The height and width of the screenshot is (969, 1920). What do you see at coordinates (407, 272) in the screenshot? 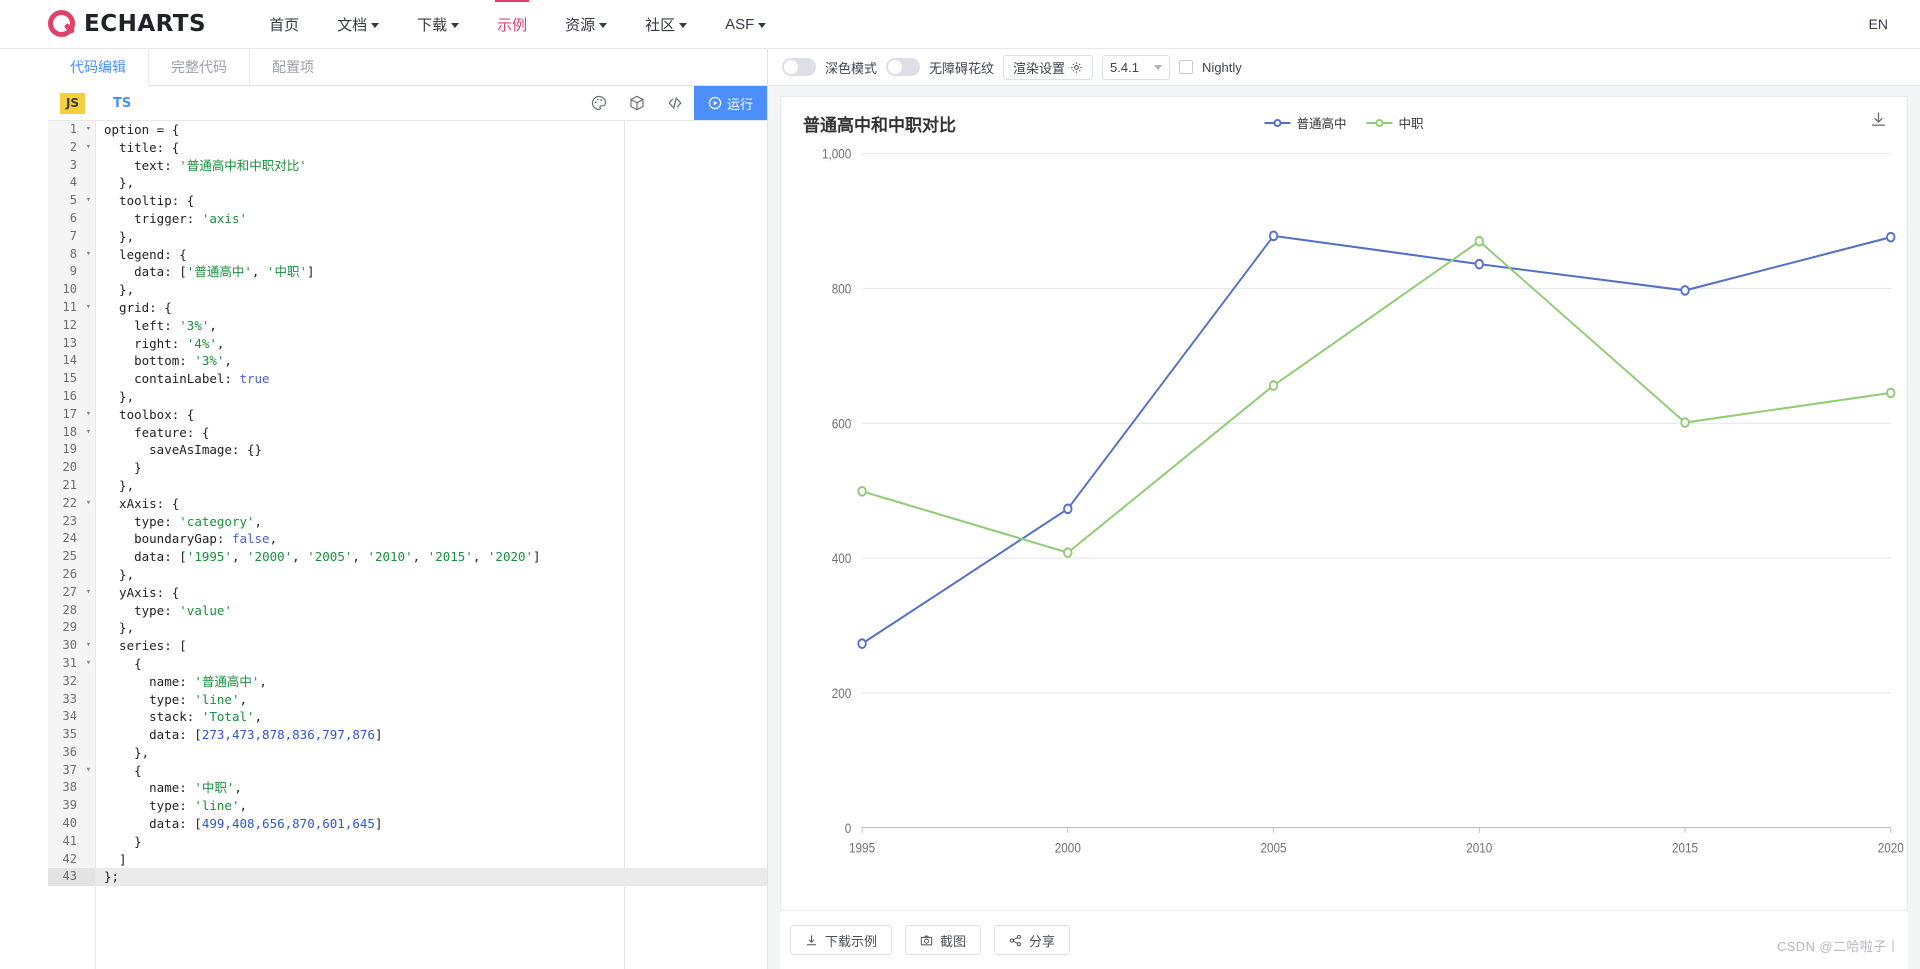
I see `code-line: 9 data: ['普通高中', '中职']` at bounding box center [407, 272].